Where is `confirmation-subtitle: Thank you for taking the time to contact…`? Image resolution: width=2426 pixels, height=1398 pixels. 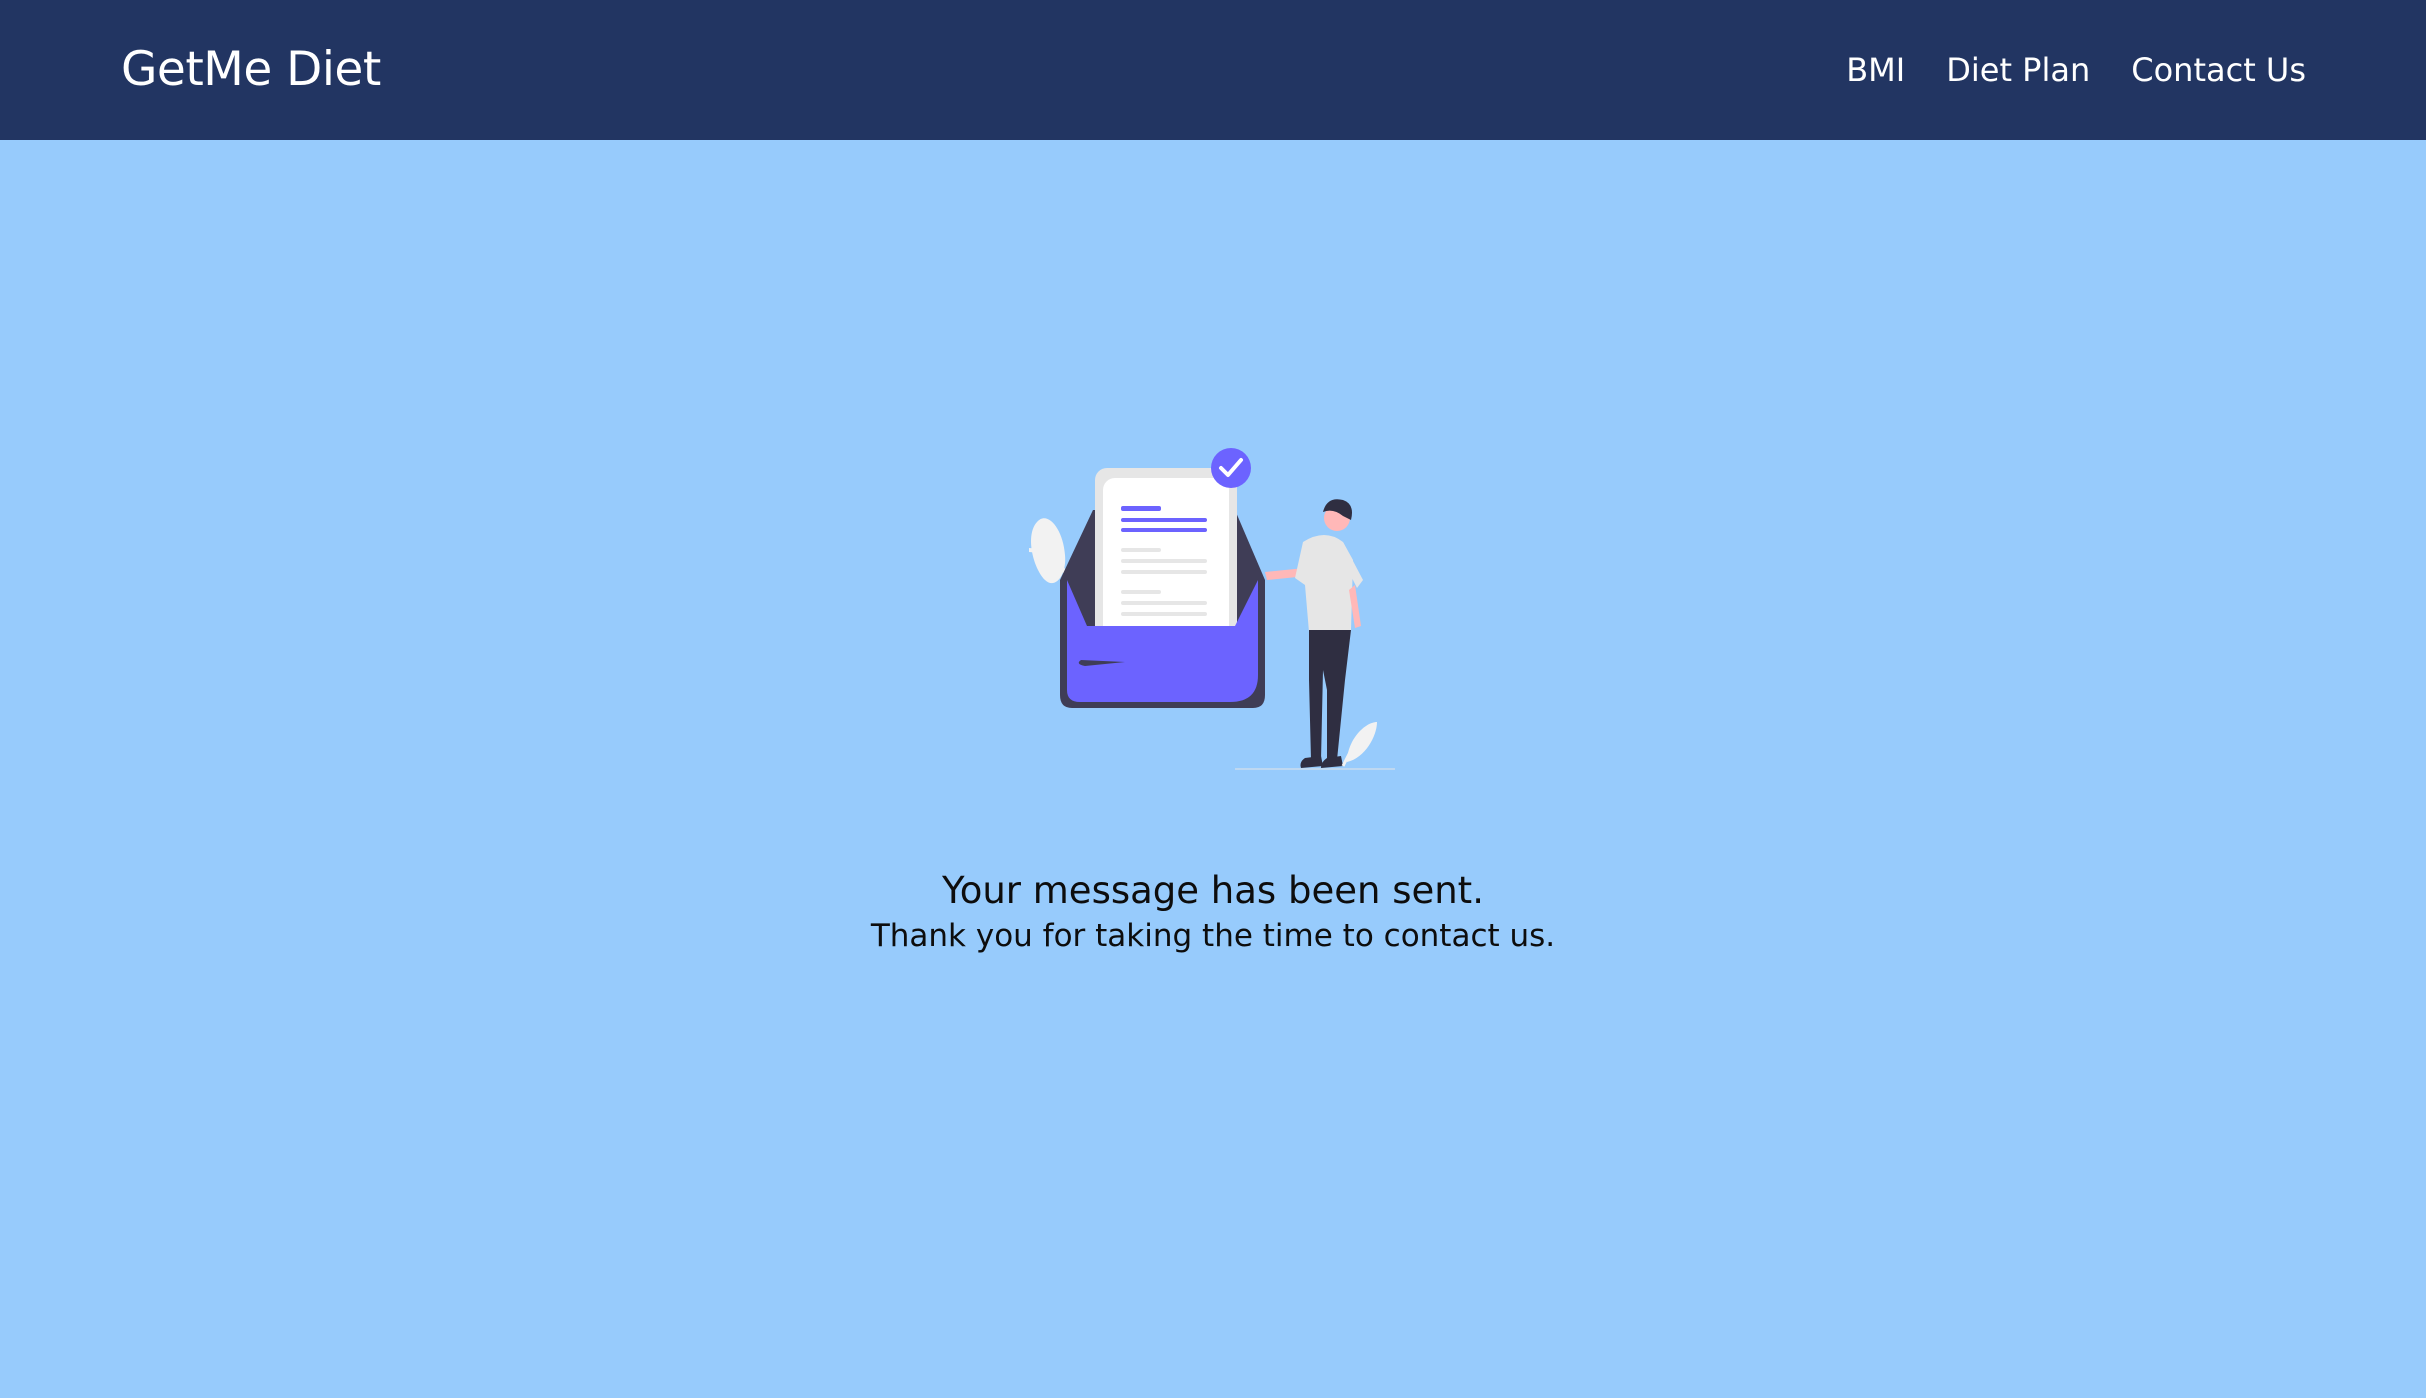 confirmation-subtitle: Thank you for taking the time to contact… is located at coordinates (1213, 936).